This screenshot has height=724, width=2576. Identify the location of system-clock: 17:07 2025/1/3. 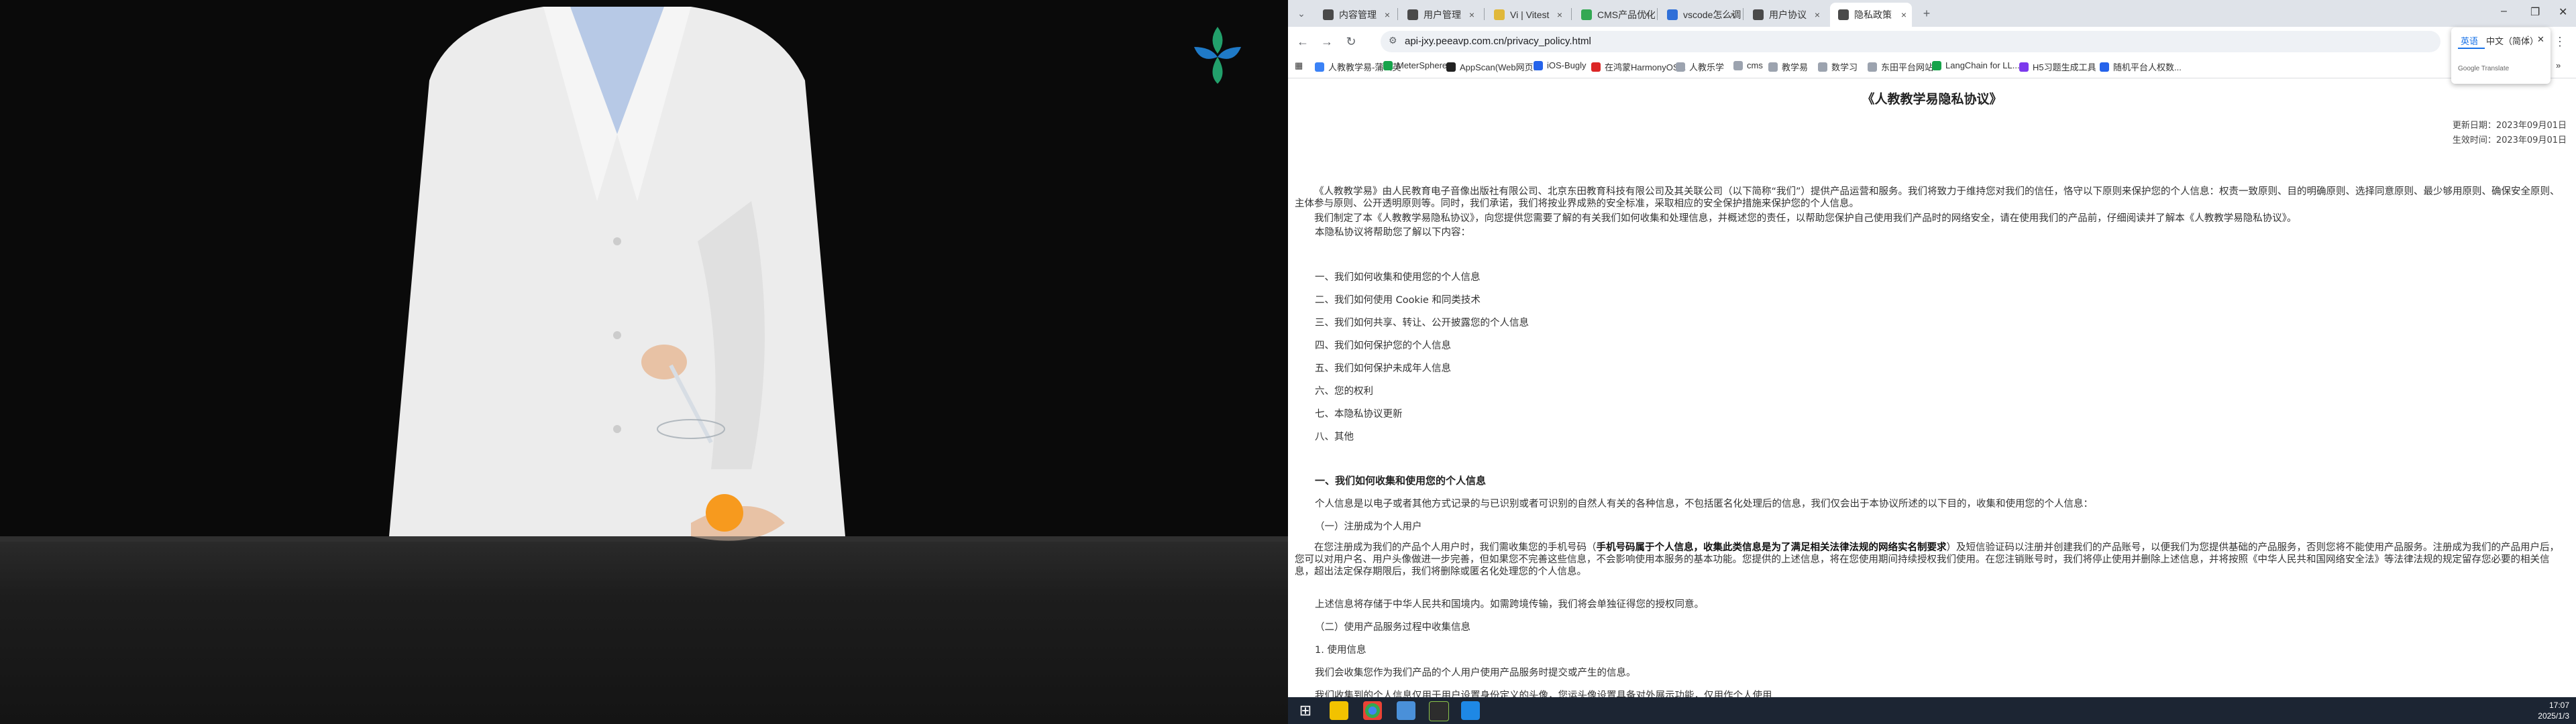
(2553, 710).